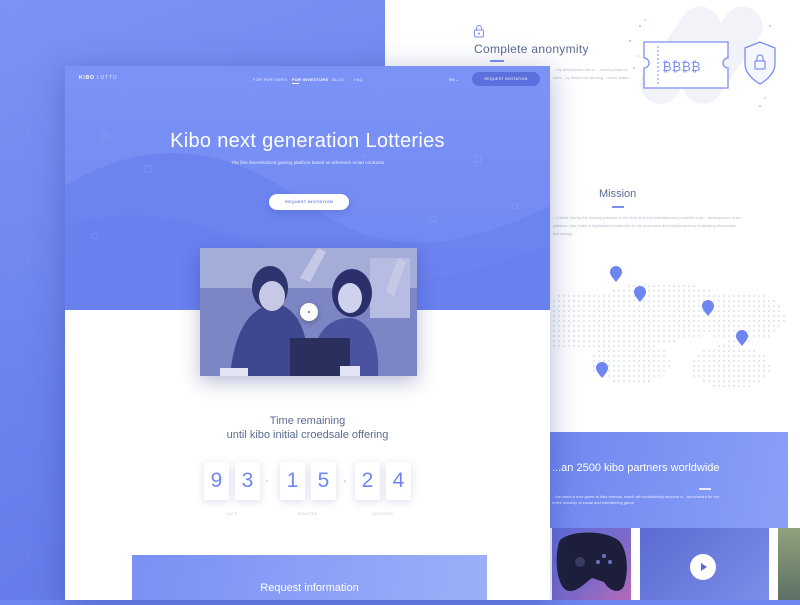  What do you see at coordinates (309, 588) in the screenshot?
I see `request-information-title: Request information` at bounding box center [309, 588].